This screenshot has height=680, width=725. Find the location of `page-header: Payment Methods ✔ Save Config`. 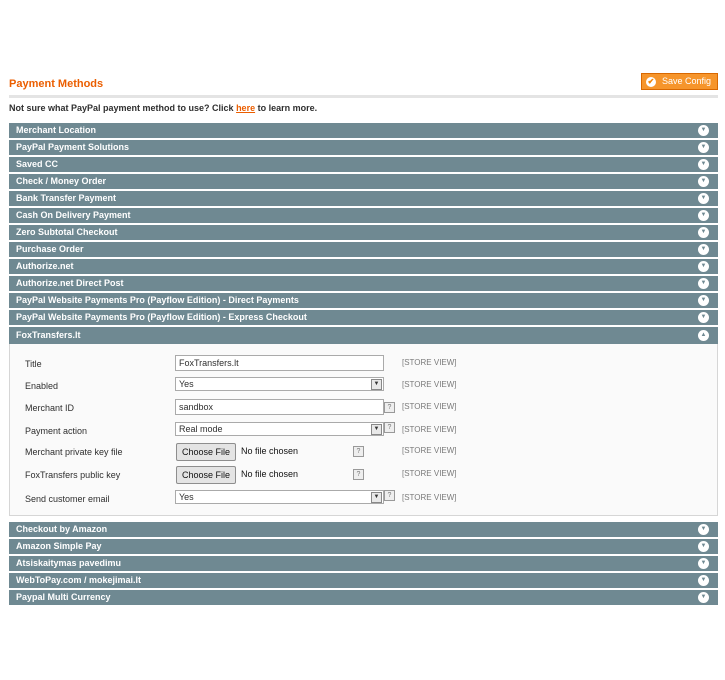

page-header: Payment Methods ✔ Save Config is located at coordinates (363, 85).